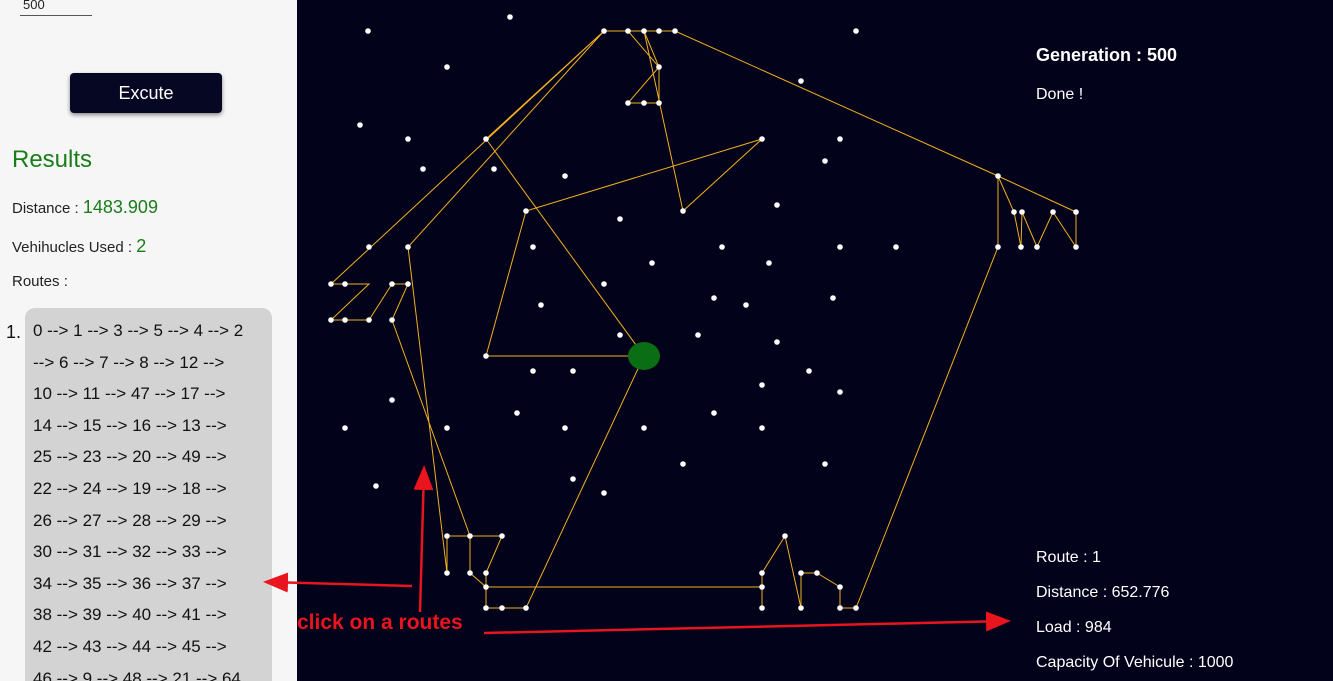 This screenshot has width=1333, height=681. What do you see at coordinates (149, 651) in the screenshot?
I see `route-sequence-line: 42 --> 43 --> 44 --> 45 -->` at bounding box center [149, 651].